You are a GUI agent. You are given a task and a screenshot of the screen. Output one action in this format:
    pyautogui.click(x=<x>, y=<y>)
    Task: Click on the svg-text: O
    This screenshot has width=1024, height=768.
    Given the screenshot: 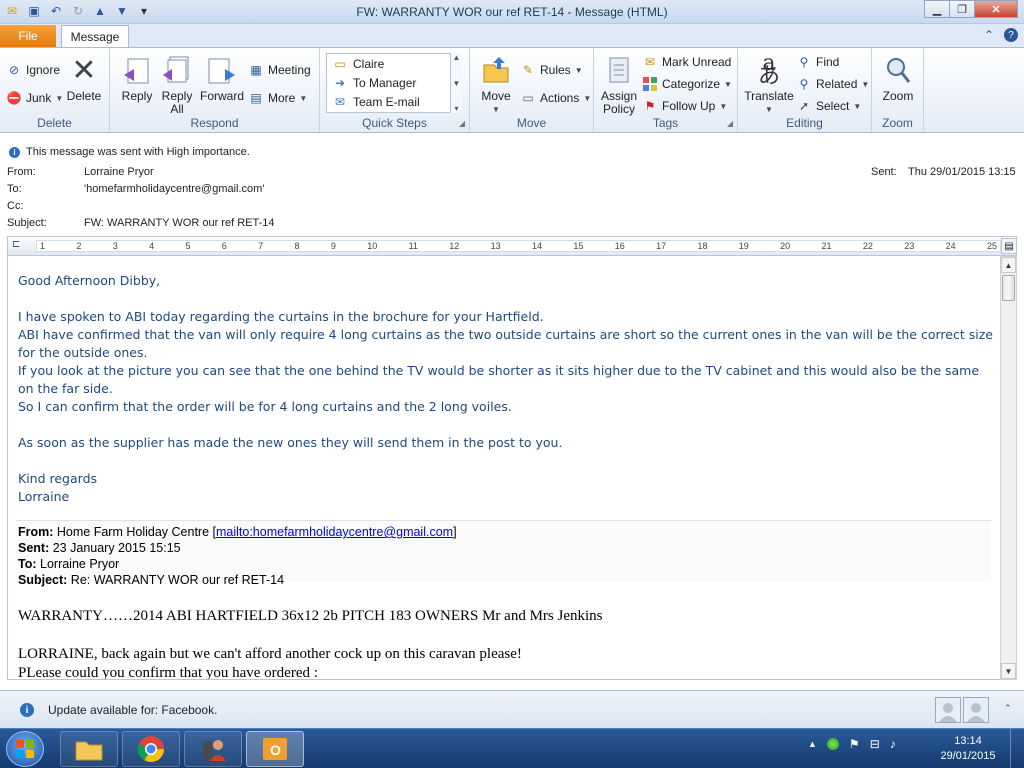 What is the action you would take?
    pyautogui.click(x=275, y=750)
    